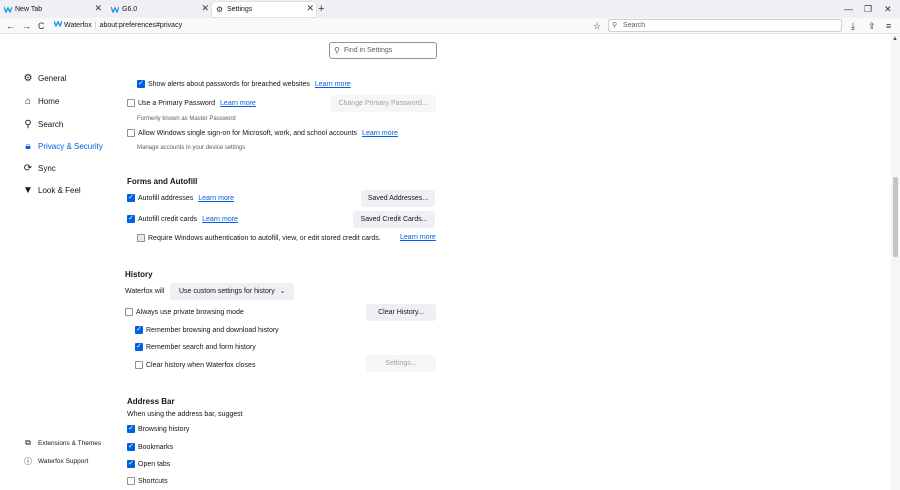 This screenshot has height=490, width=900. Describe the element at coordinates (195, 347) in the screenshot. I see `remember-search-checkbox: ✓ Remember search and form history` at that location.